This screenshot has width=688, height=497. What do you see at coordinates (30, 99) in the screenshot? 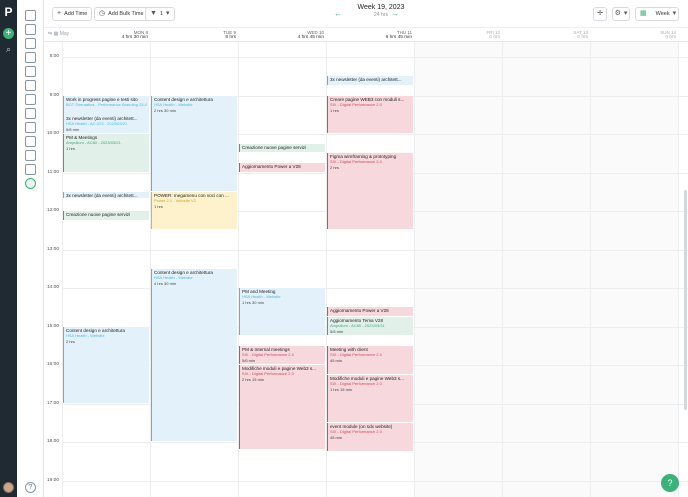
I see `globe-icon` at bounding box center [30, 99].